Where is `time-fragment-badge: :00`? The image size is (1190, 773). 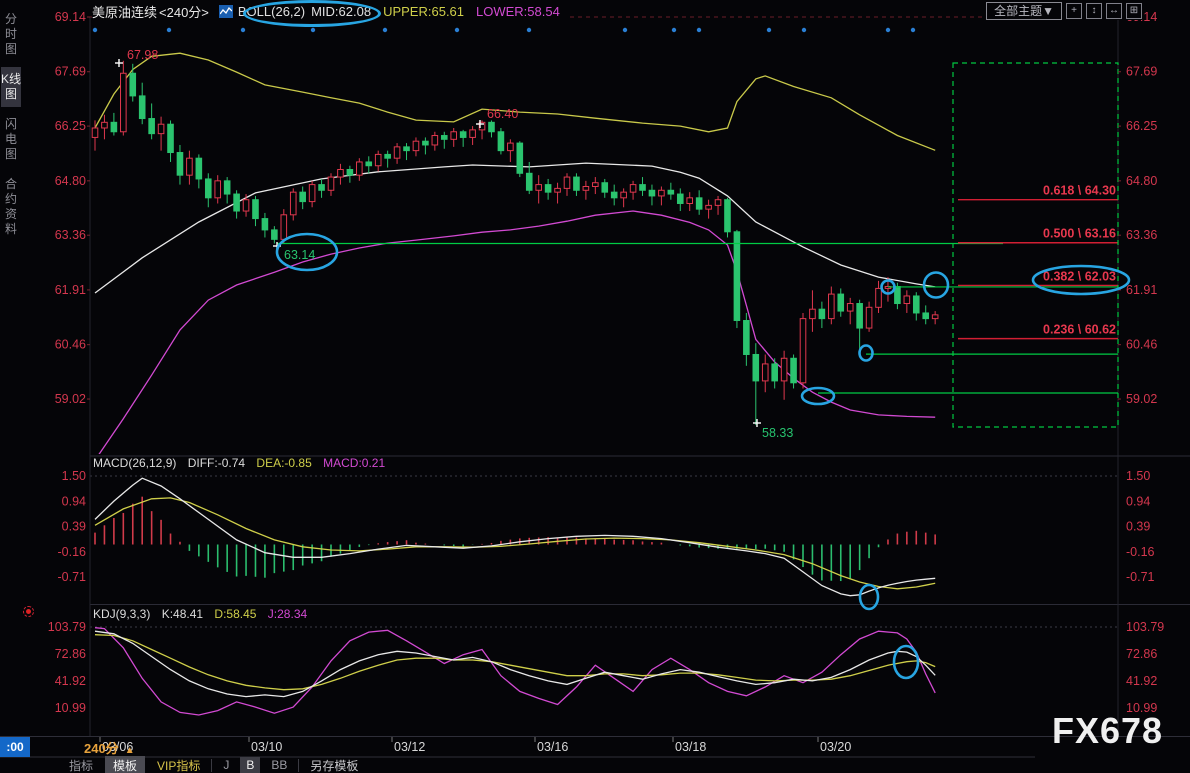 time-fragment-badge: :00 is located at coordinates (15, 747).